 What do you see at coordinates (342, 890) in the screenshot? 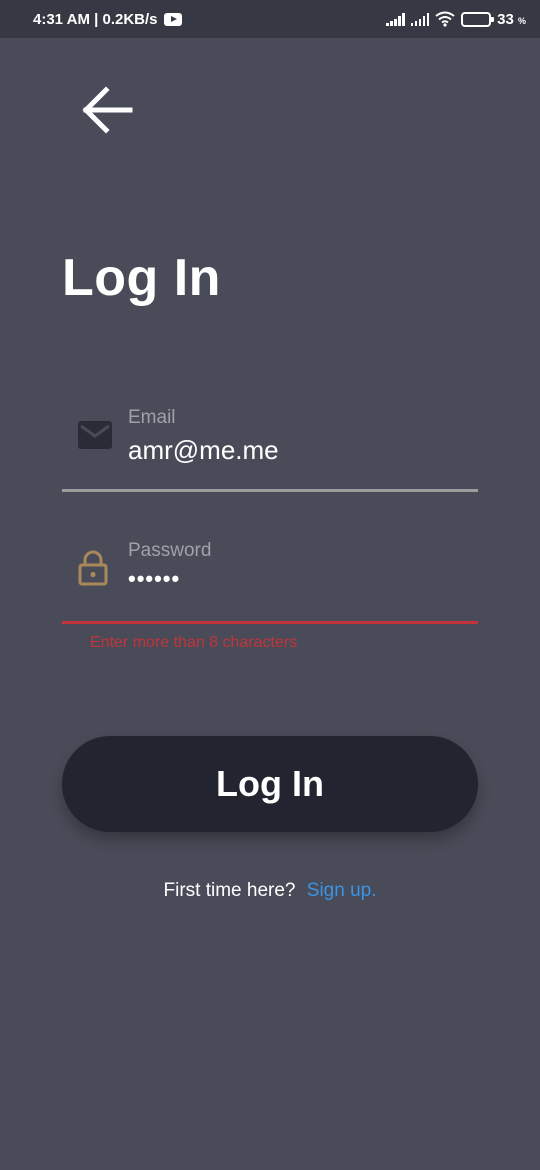
I see `signup-link: Sign up.` at bounding box center [342, 890].